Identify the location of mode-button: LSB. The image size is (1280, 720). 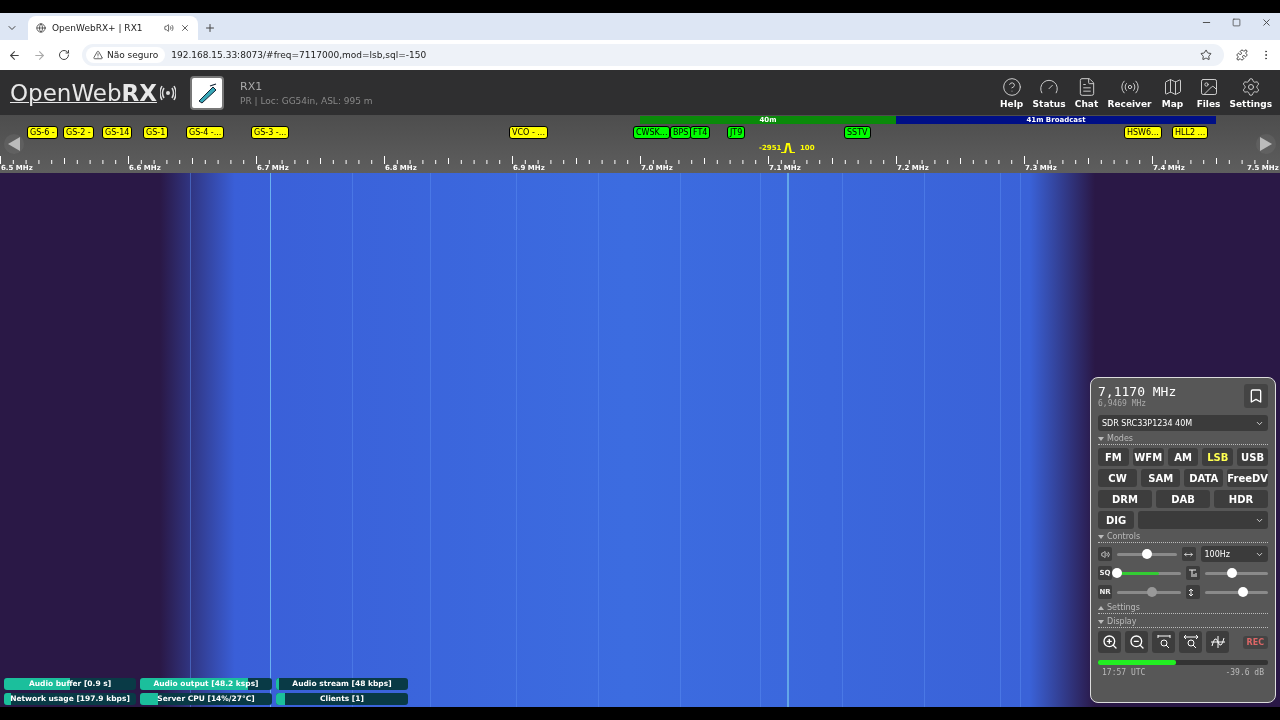
(1218, 457).